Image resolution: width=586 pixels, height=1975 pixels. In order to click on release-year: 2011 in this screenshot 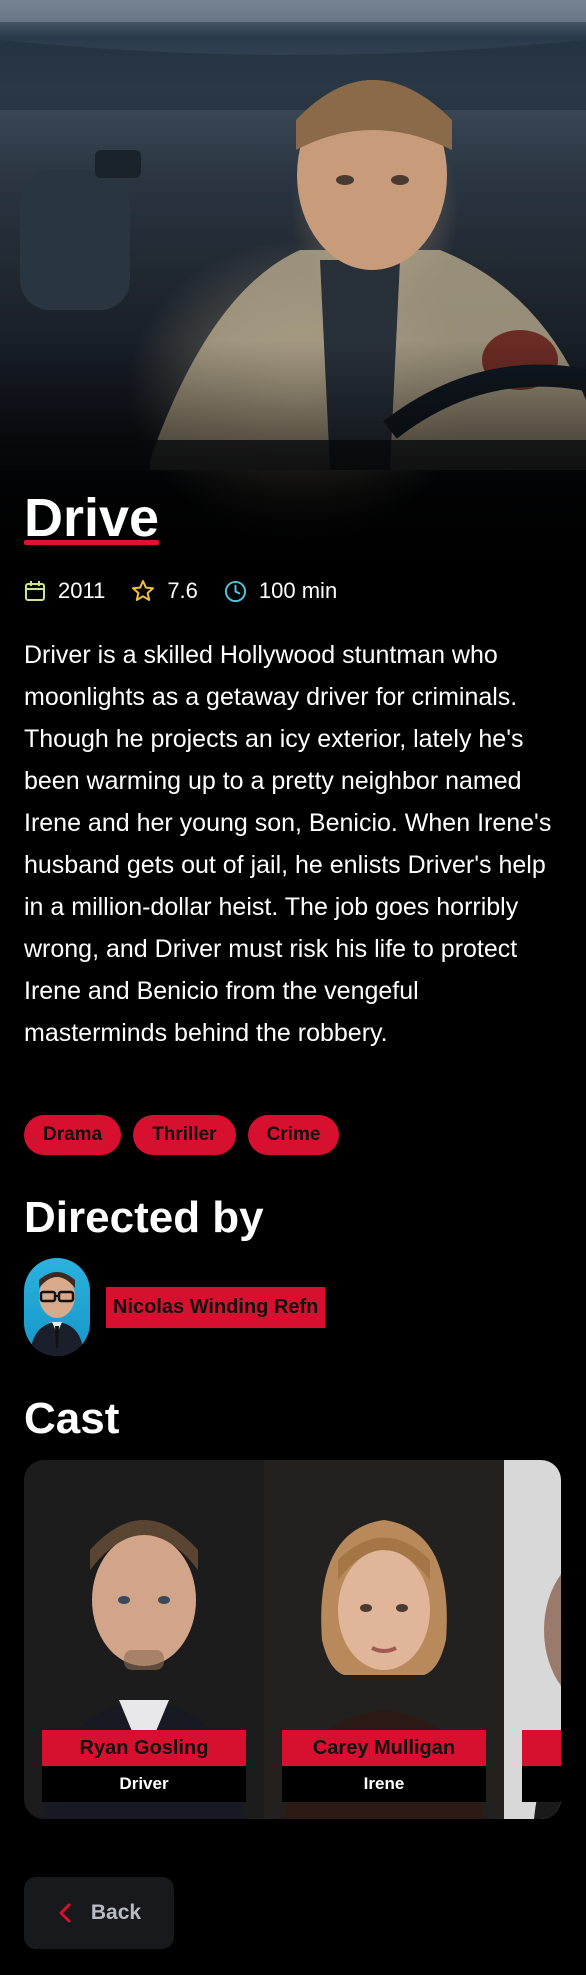, I will do `click(64, 591)`.